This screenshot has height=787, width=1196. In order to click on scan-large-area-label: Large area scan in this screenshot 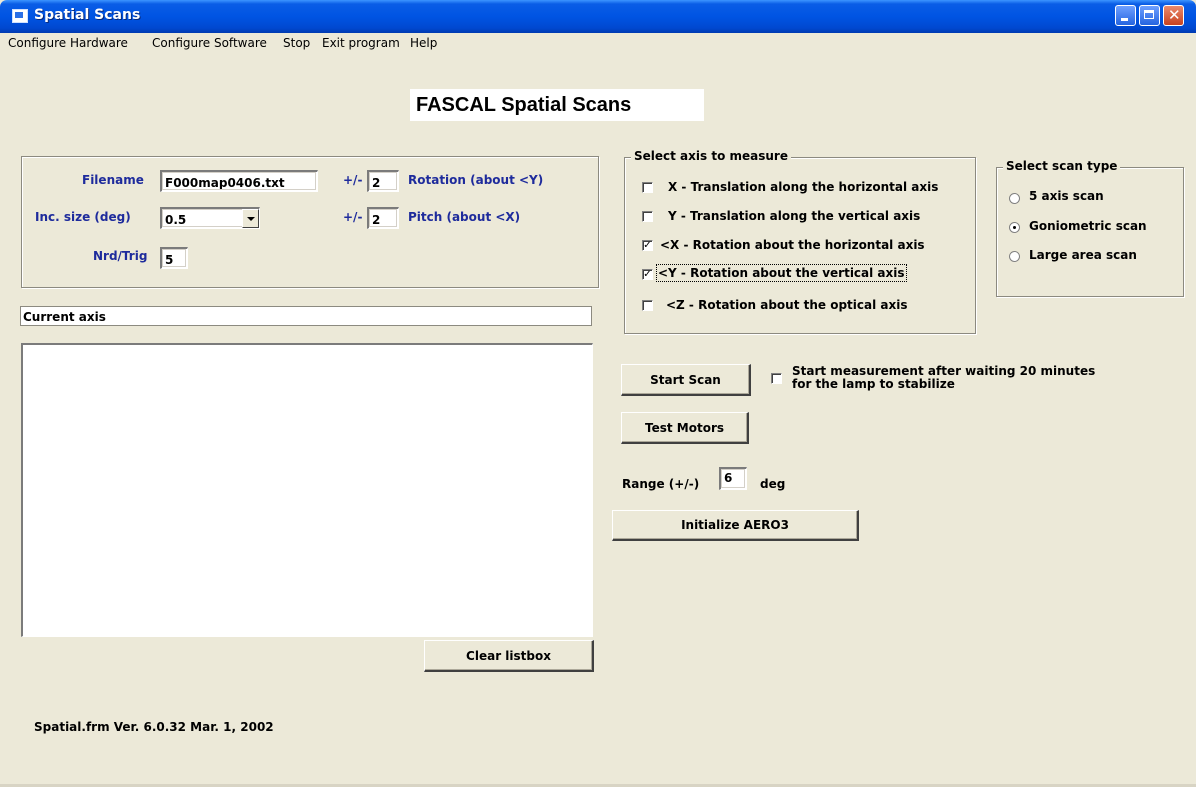, I will do `click(1083, 255)`.